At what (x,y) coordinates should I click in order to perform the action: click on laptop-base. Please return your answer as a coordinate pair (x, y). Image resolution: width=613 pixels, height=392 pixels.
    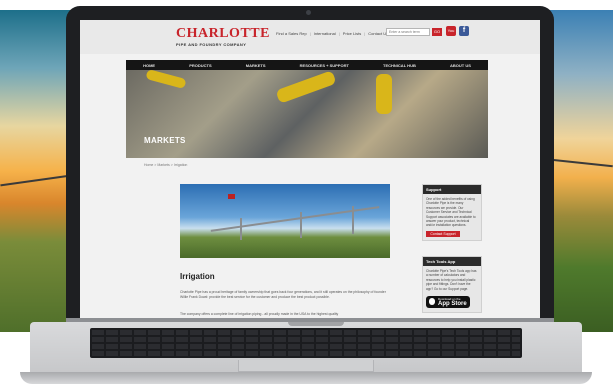
    Looking at the image, I should click on (306, 347).